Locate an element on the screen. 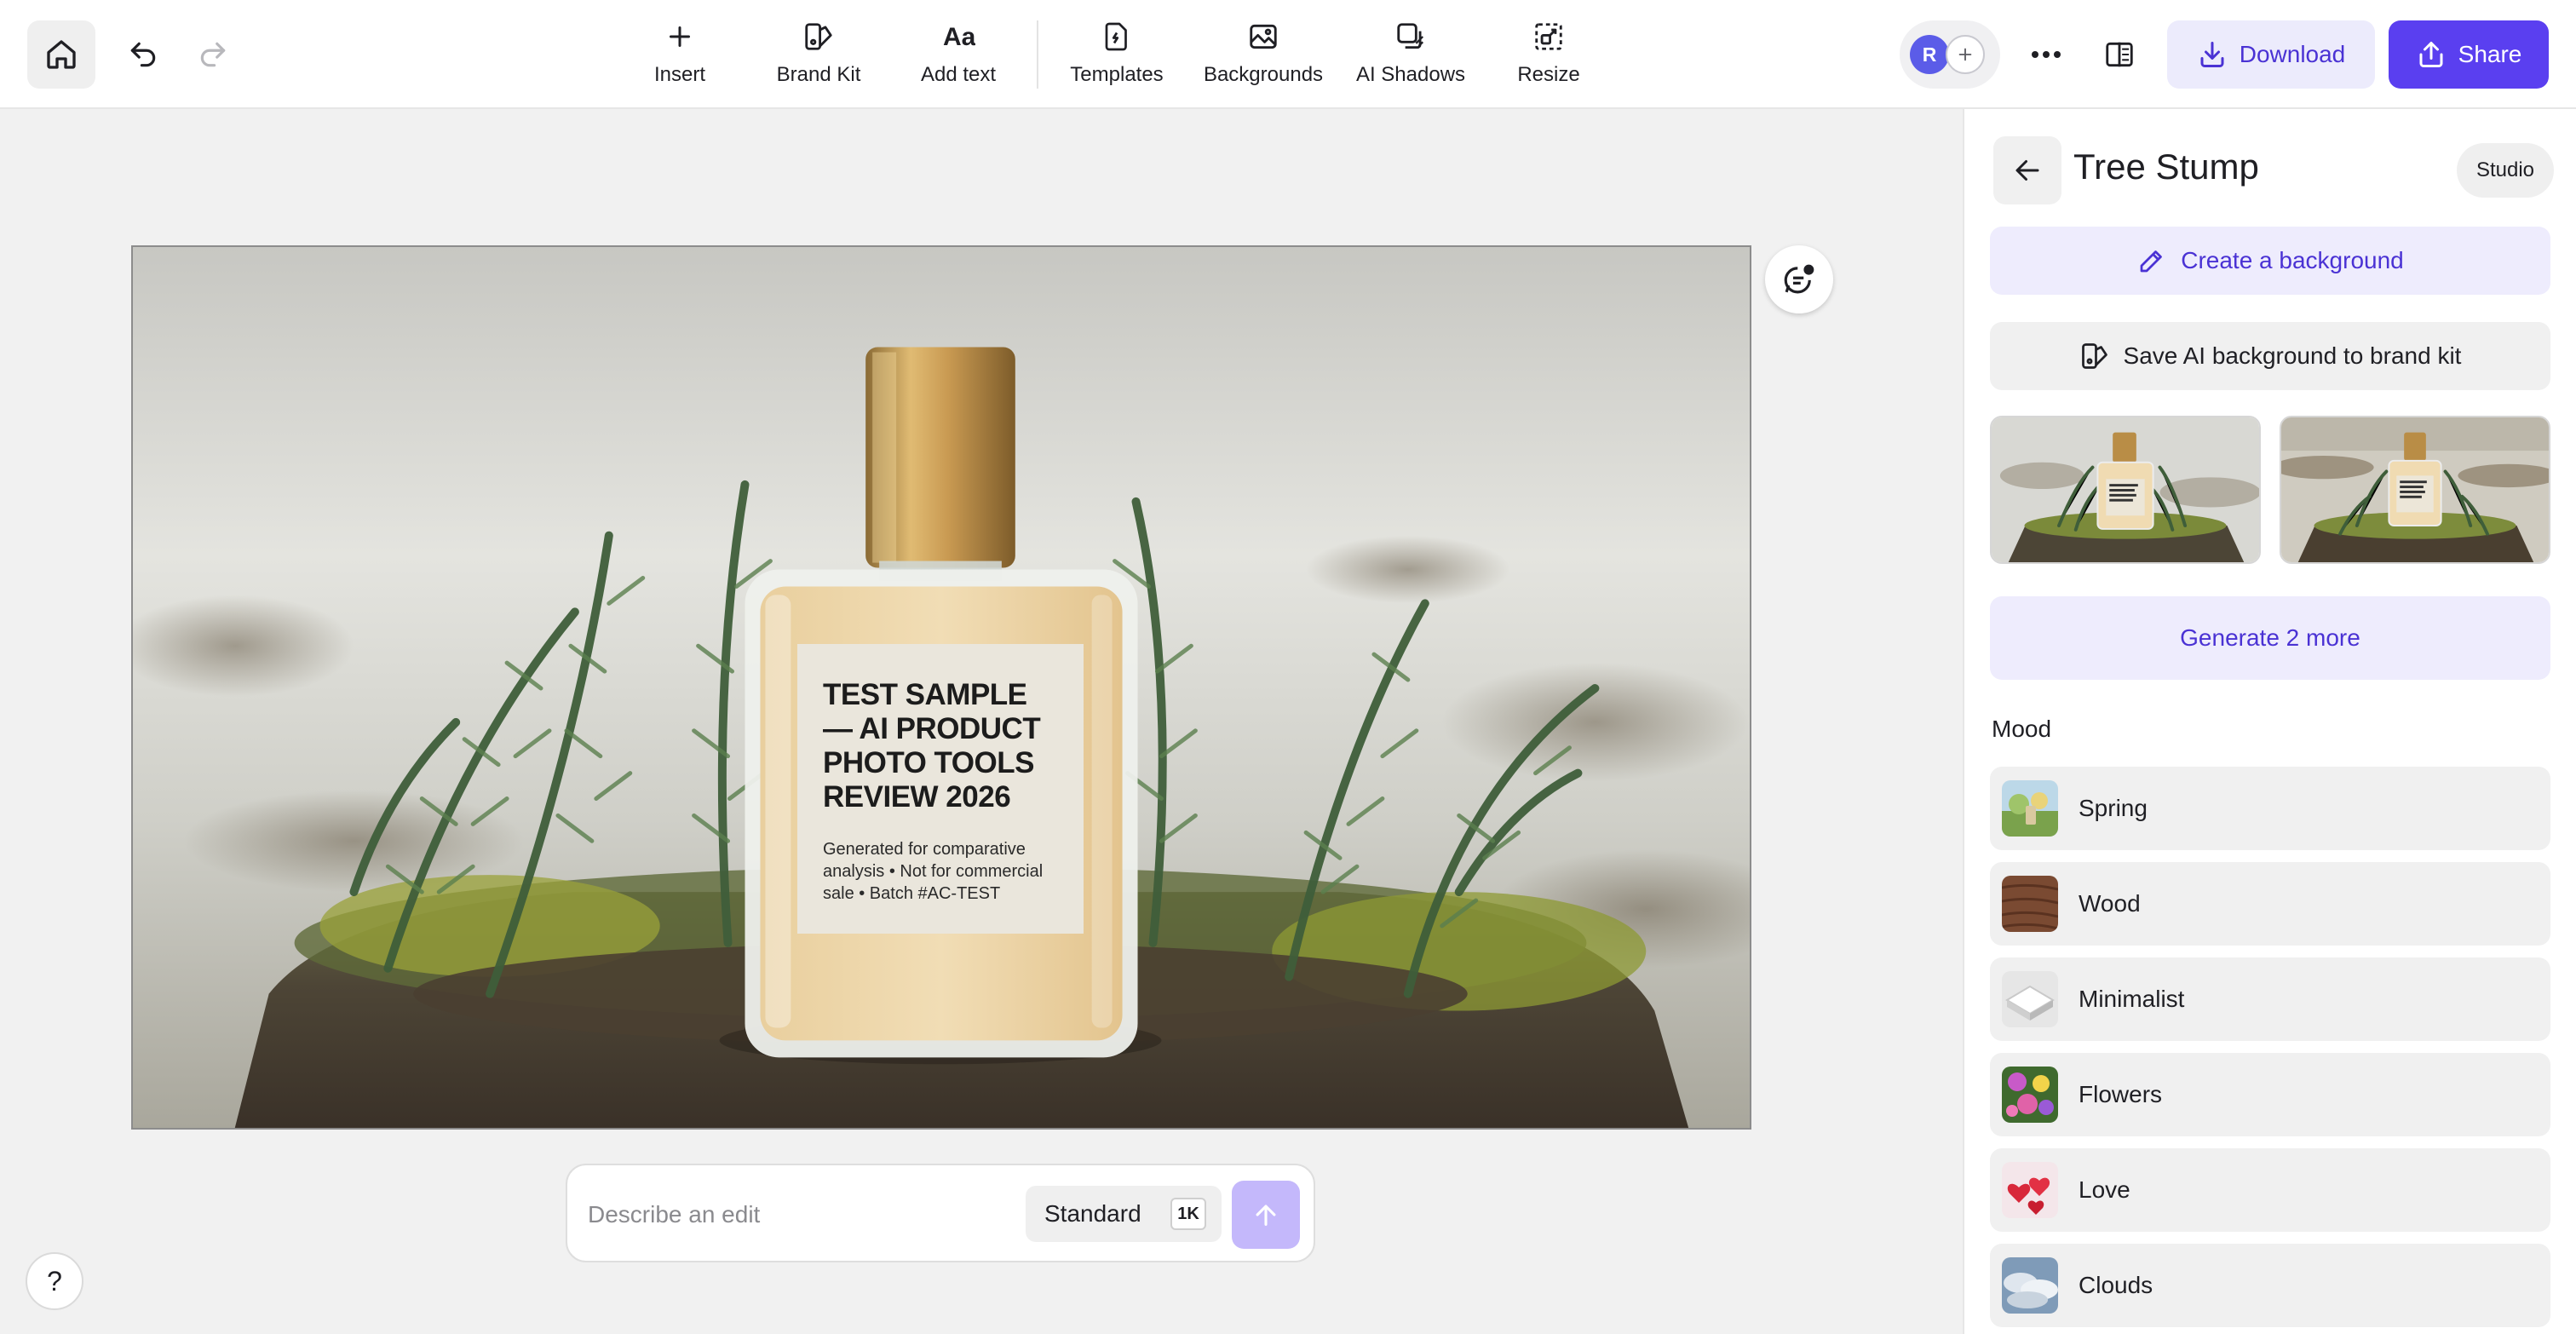 This screenshot has width=2576, height=1334. wood-thumbnail is located at coordinates (2030, 904).